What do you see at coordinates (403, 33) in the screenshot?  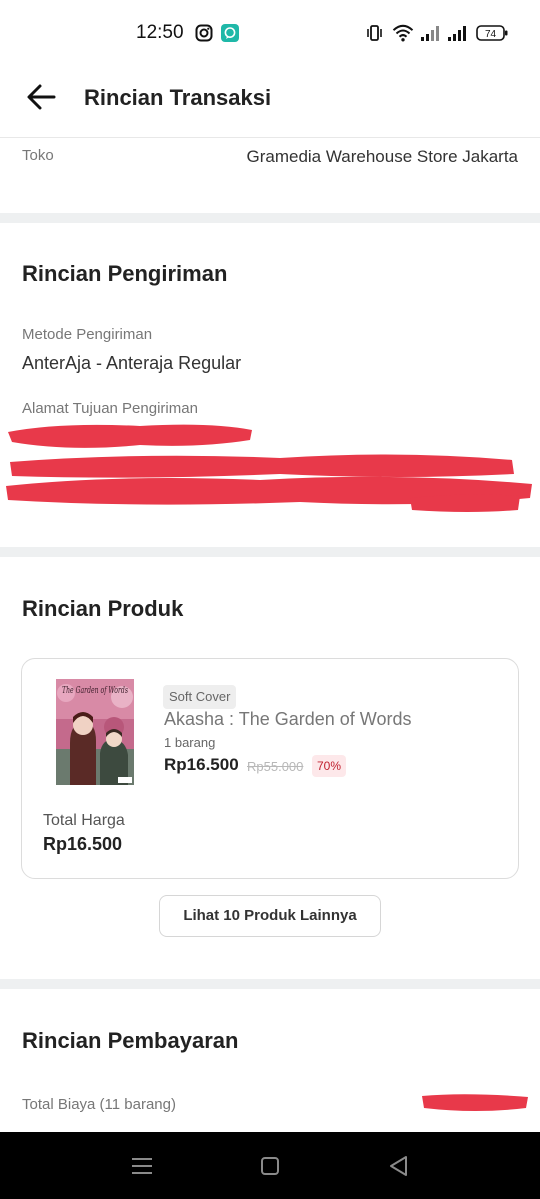 I see `wifi-icon` at bounding box center [403, 33].